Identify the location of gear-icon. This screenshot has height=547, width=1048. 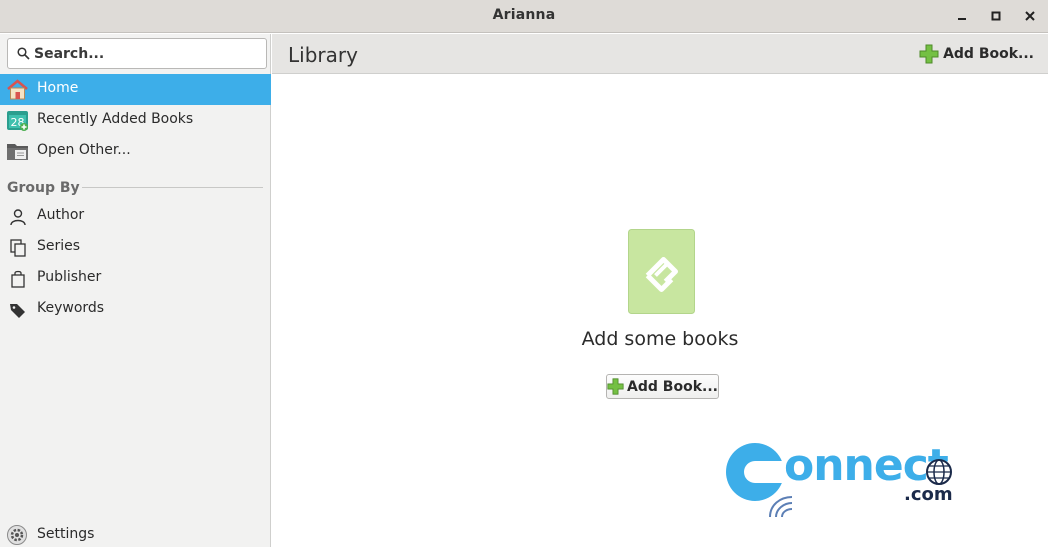
(17, 535).